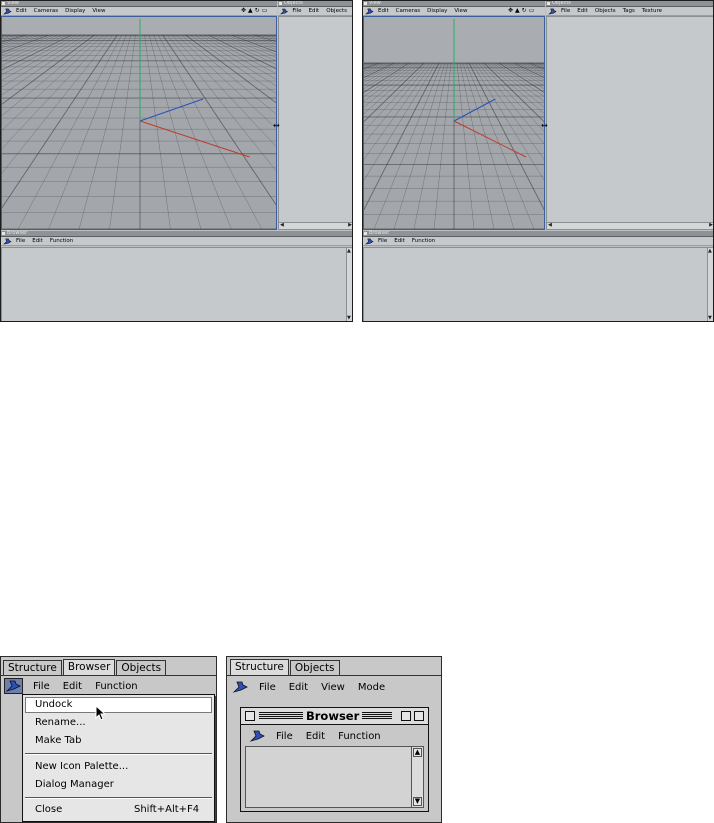  Describe the element at coordinates (89, 667) in the screenshot. I see `tab-browser: Browser` at that location.